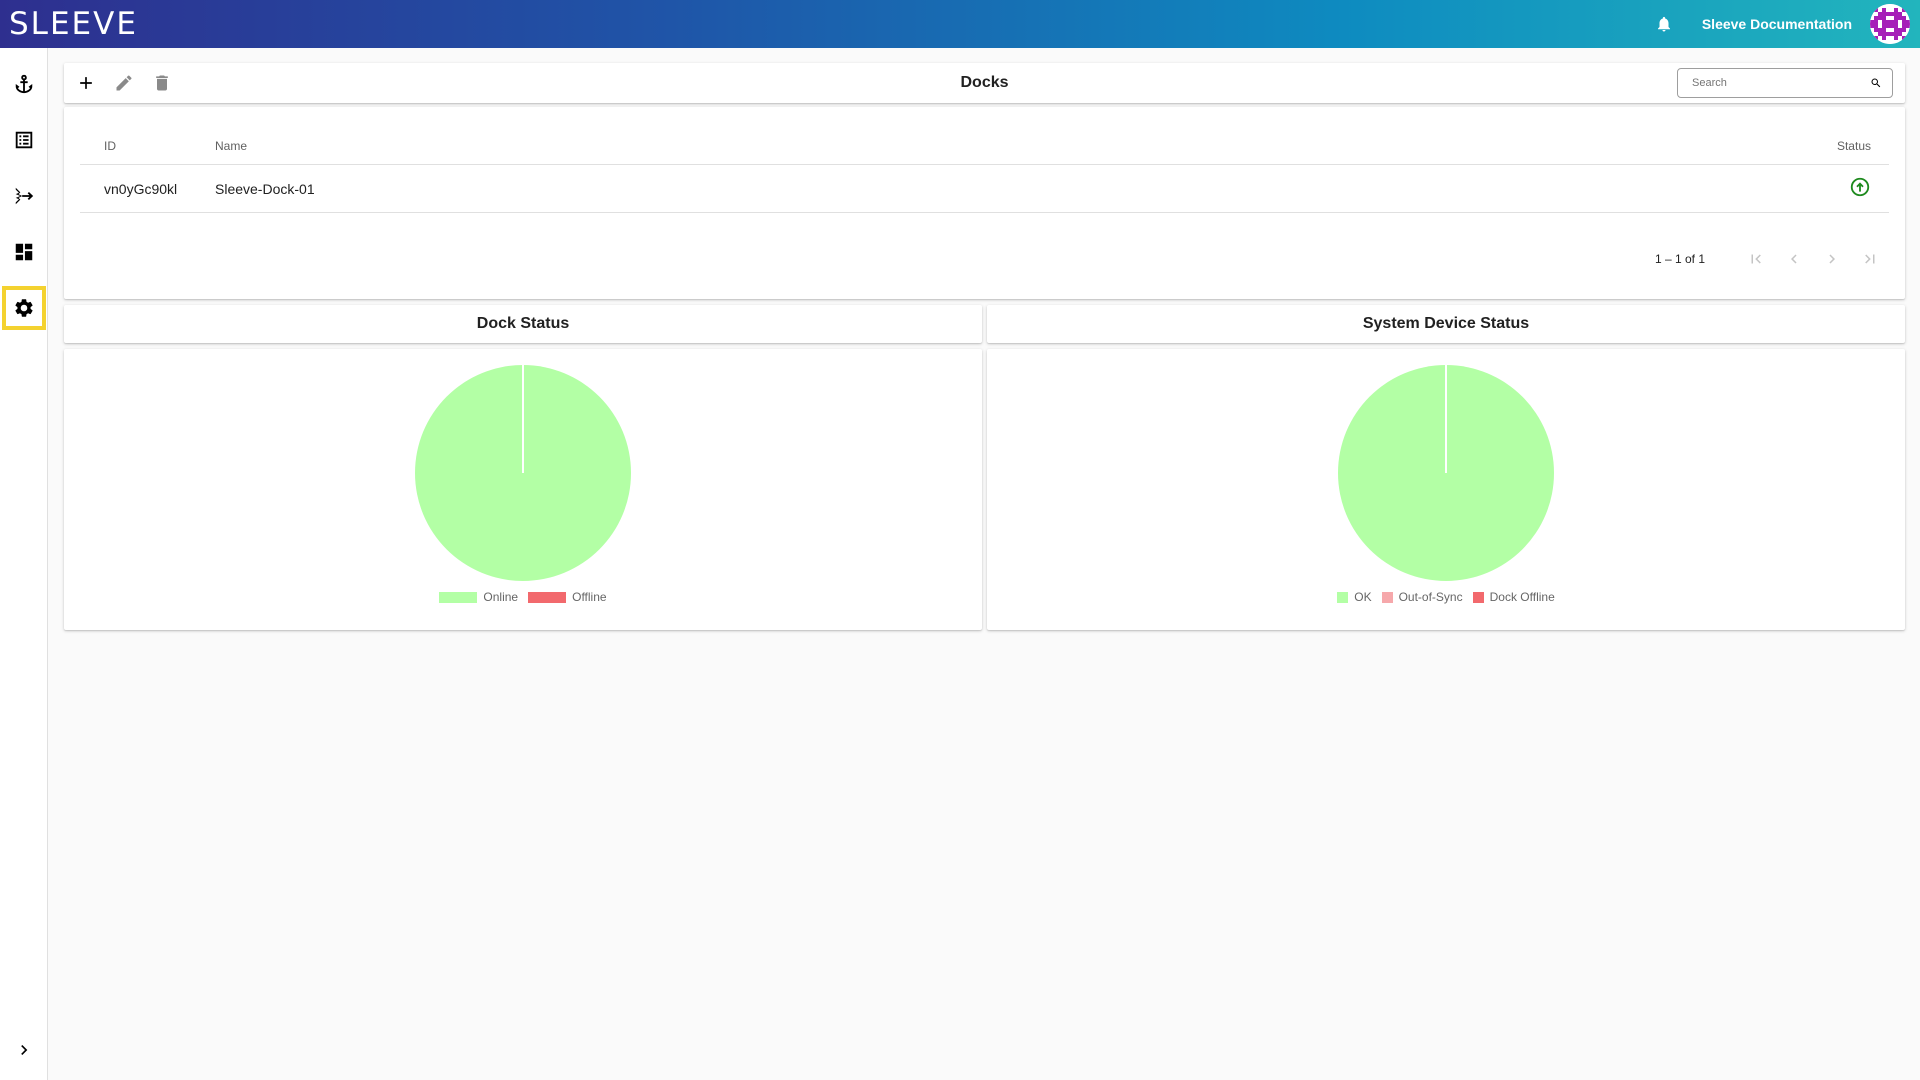 This screenshot has height=1080, width=1920. I want to click on dock-status-pie-wrap, so click(523, 473).